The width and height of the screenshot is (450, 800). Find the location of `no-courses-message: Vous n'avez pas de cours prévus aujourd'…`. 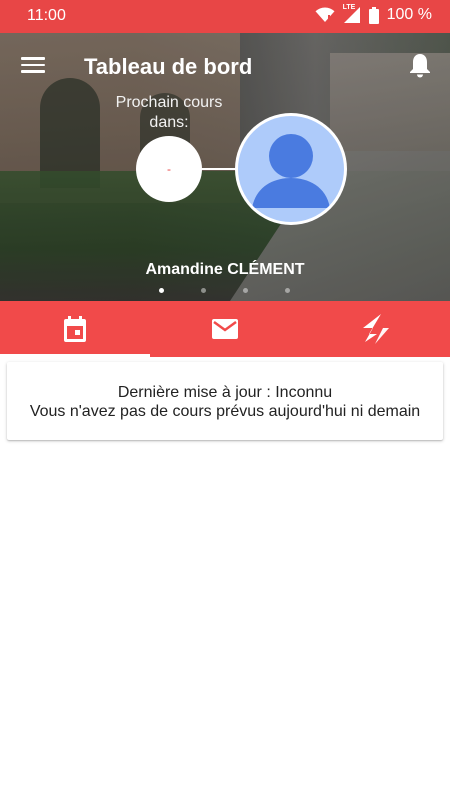

no-courses-message: Vous n'avez pas de cours prévus aujourd'… is located at coordinates (225, 411).